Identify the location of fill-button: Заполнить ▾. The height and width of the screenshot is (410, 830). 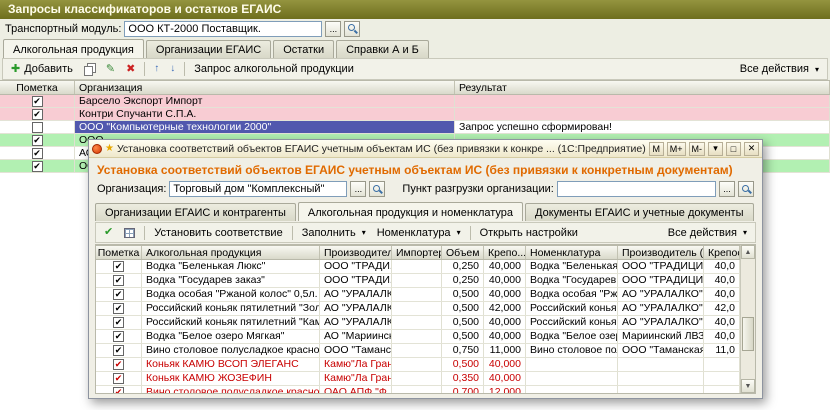
(334, 233).